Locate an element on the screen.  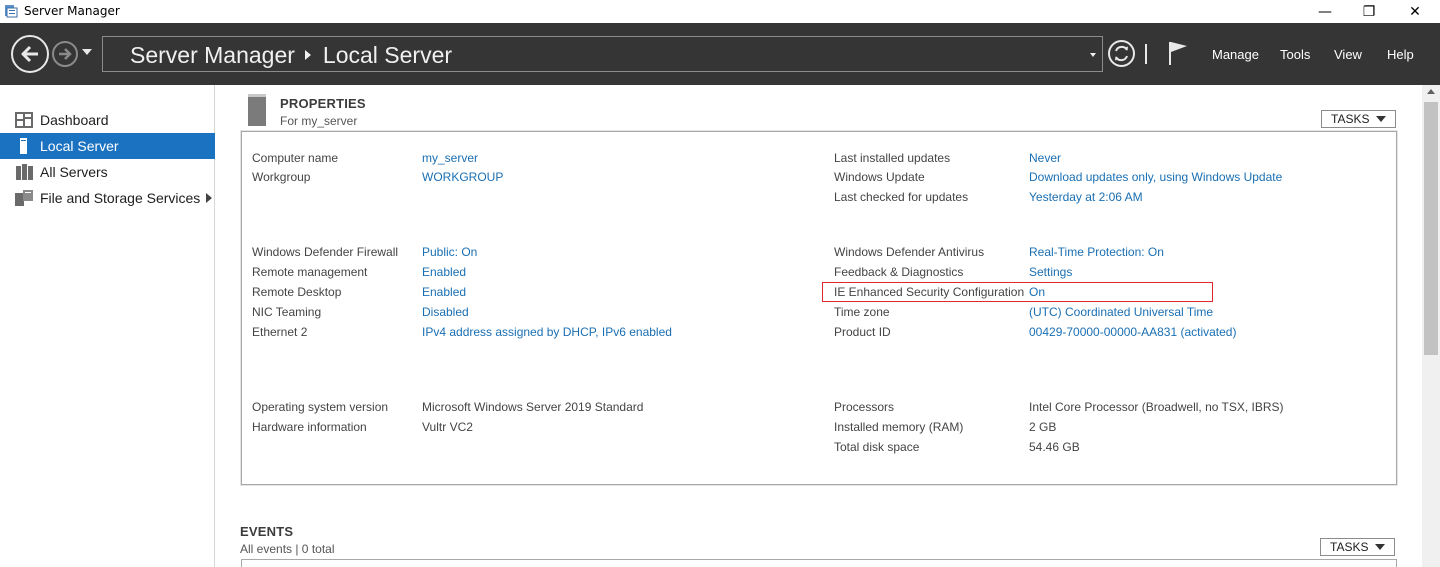
property-label: Operating system version is located at coordinates (320, 407).